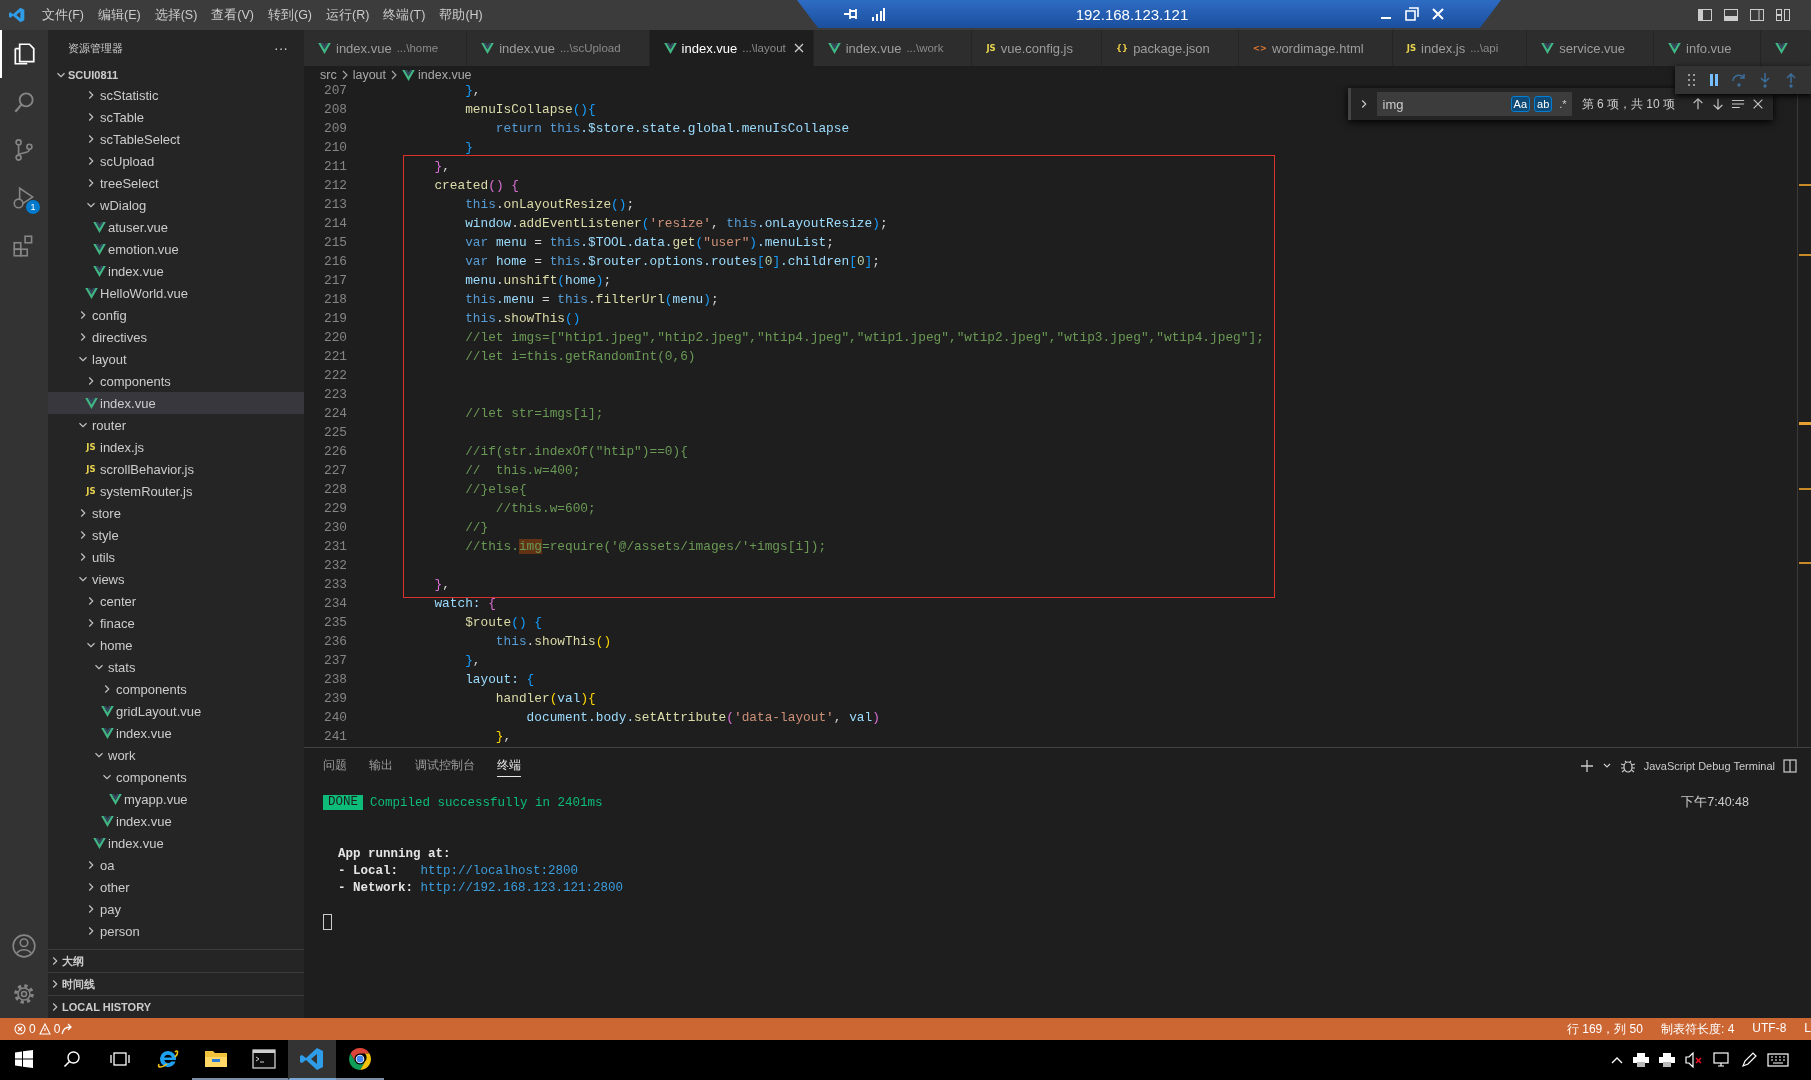 The width and height of the screenshot is (1811, 1080). Describe the element at coordinates (176, 447) in the screenshot. I see `file-item: JS index.js` at that location.